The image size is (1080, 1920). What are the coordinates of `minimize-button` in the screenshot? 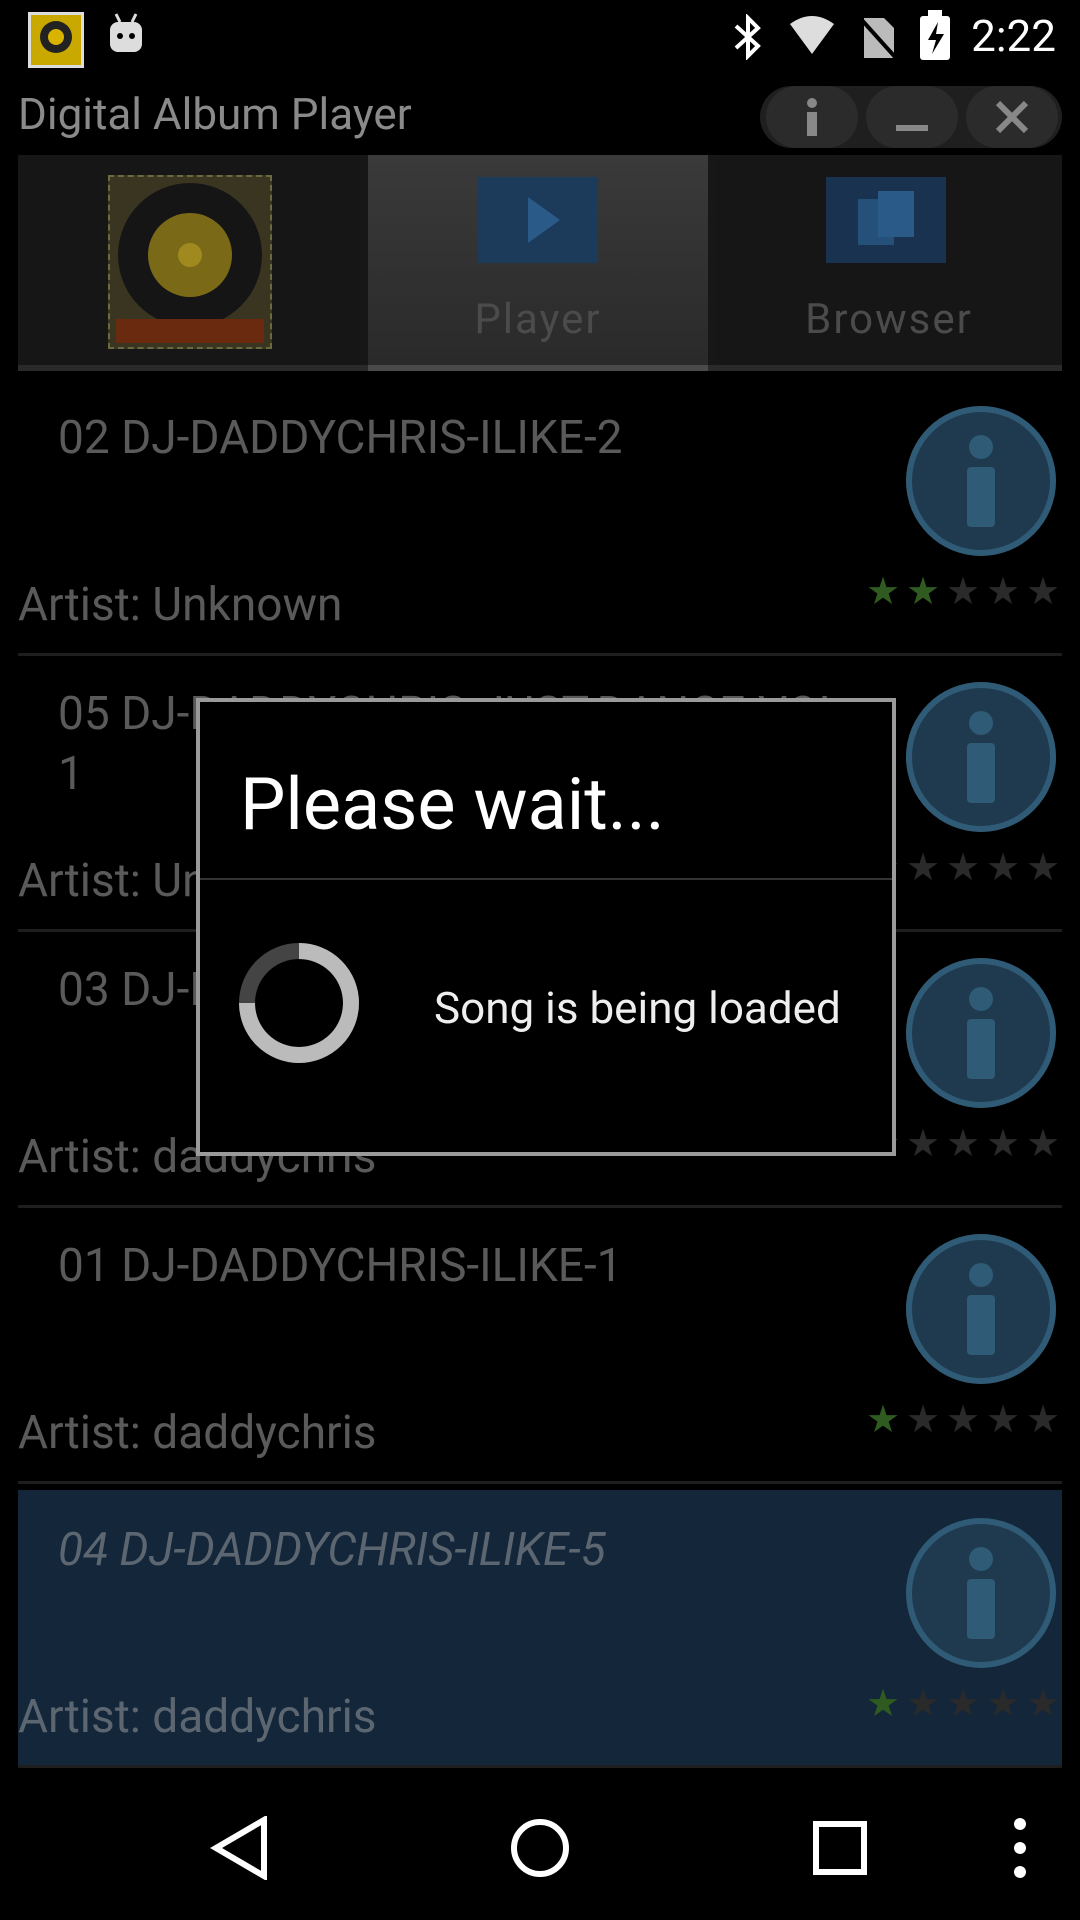 It's located at (912, 117).